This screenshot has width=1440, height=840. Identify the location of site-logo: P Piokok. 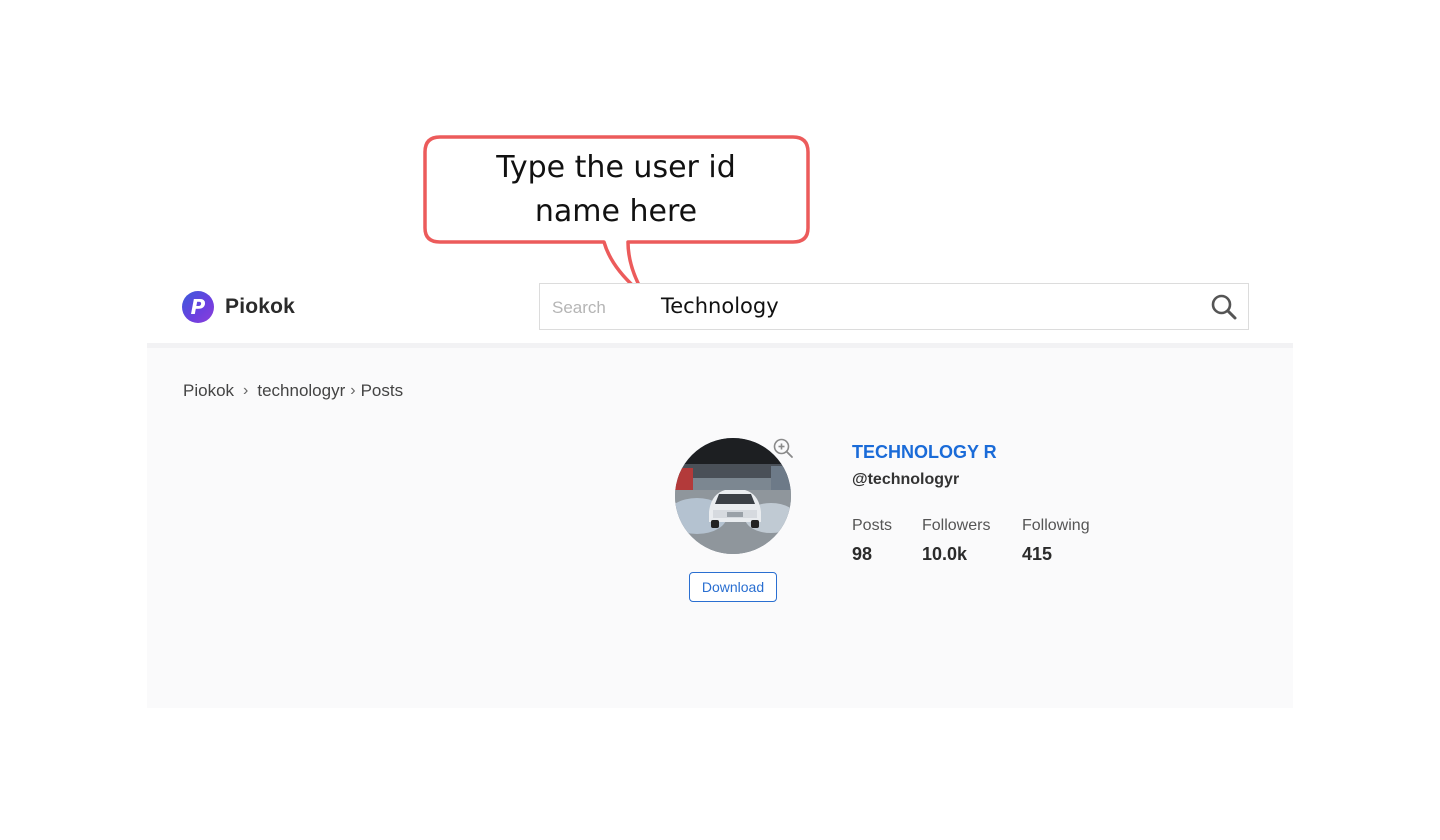
(238, 307).